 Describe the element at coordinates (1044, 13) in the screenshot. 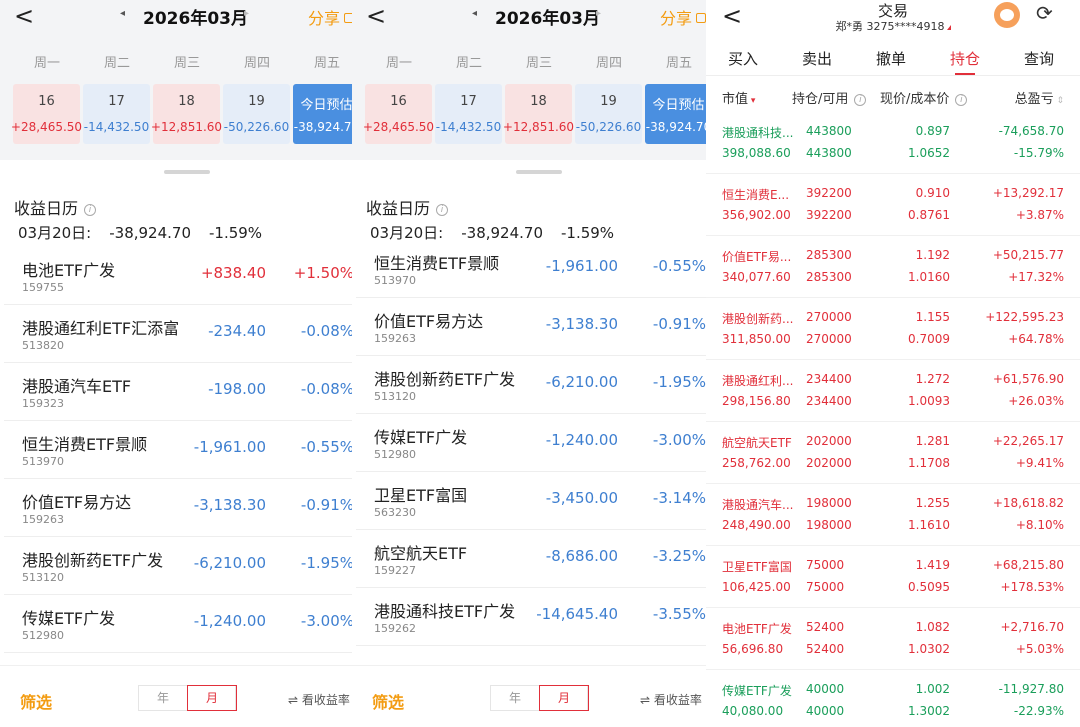

I see `refresh-icon: ⟳` at that location.